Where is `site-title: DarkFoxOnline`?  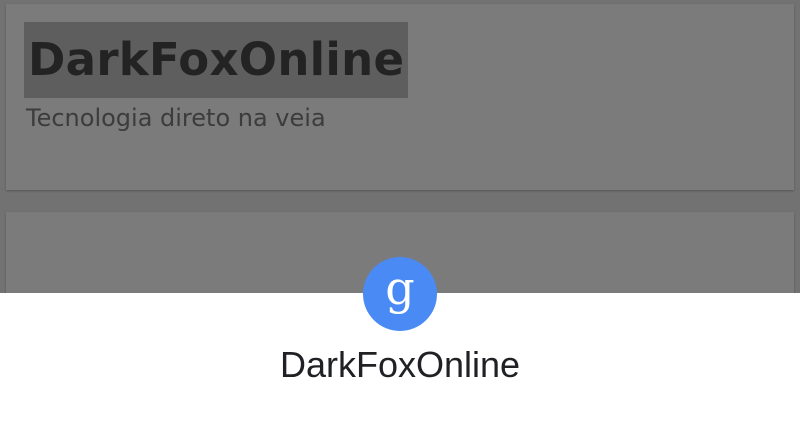 site-title: DarkFoxOnline is located at coordinates (216, 60).